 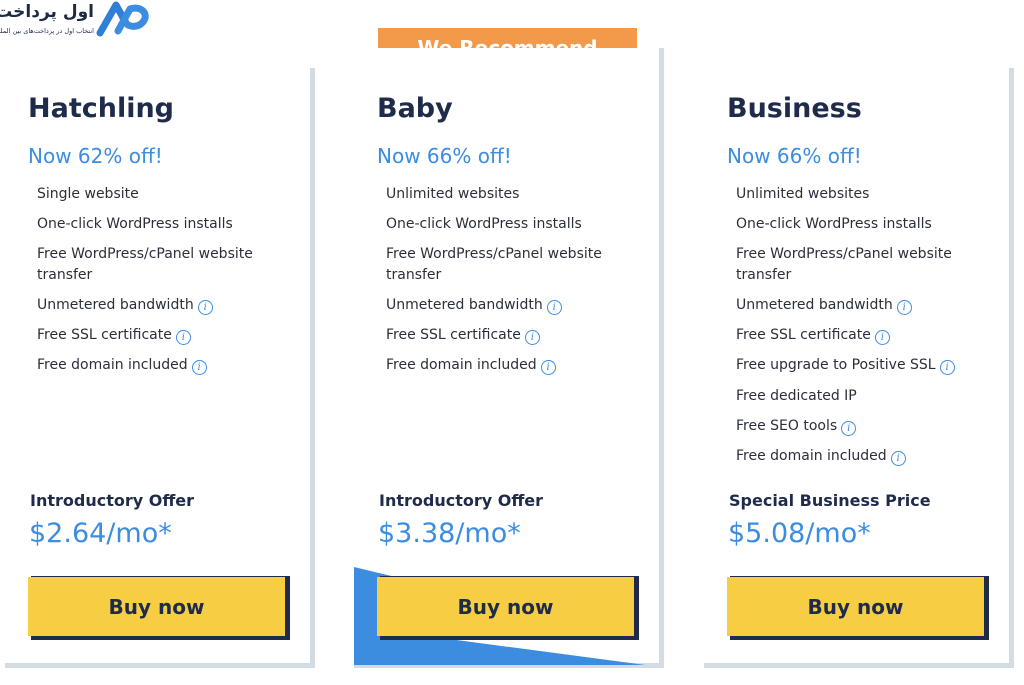 I want to click on buy-now-button-baby: Buy now, so click(x=505, y=606).